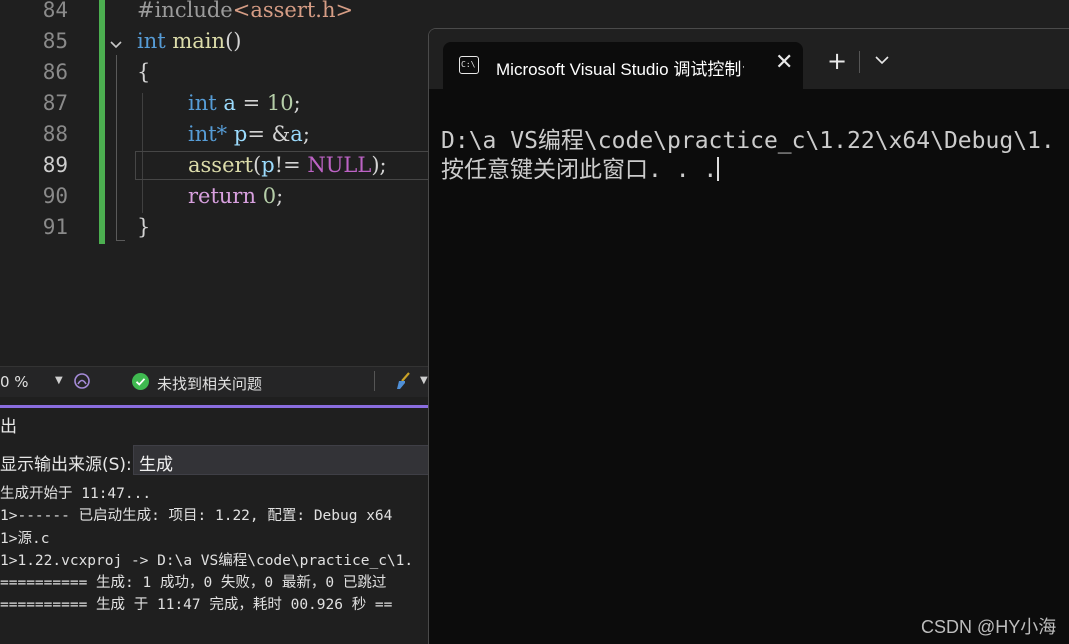 The height and width of the screenshot is (644, 1069). What do you see at coordinates (215, 227) in the screenshot?
I see `code-line-91: 91 }` at bounding box center [215, 227].